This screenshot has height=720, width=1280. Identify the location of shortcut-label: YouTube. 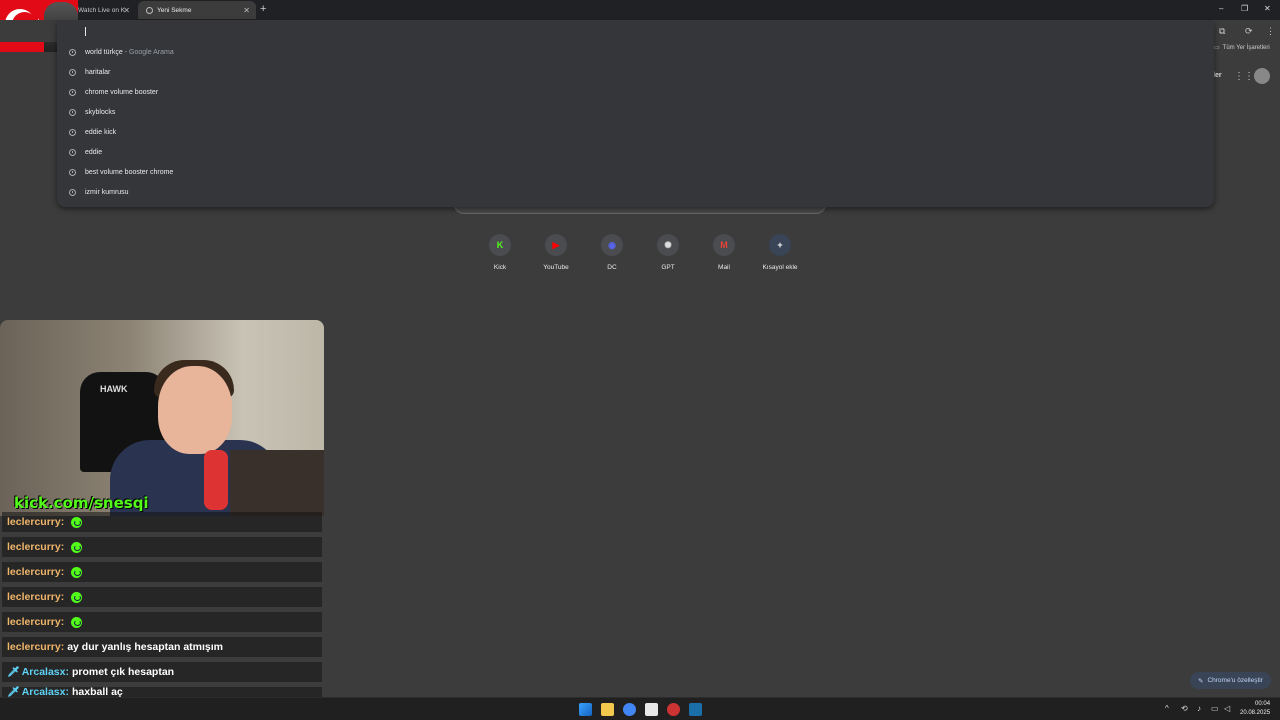
(556, 267).